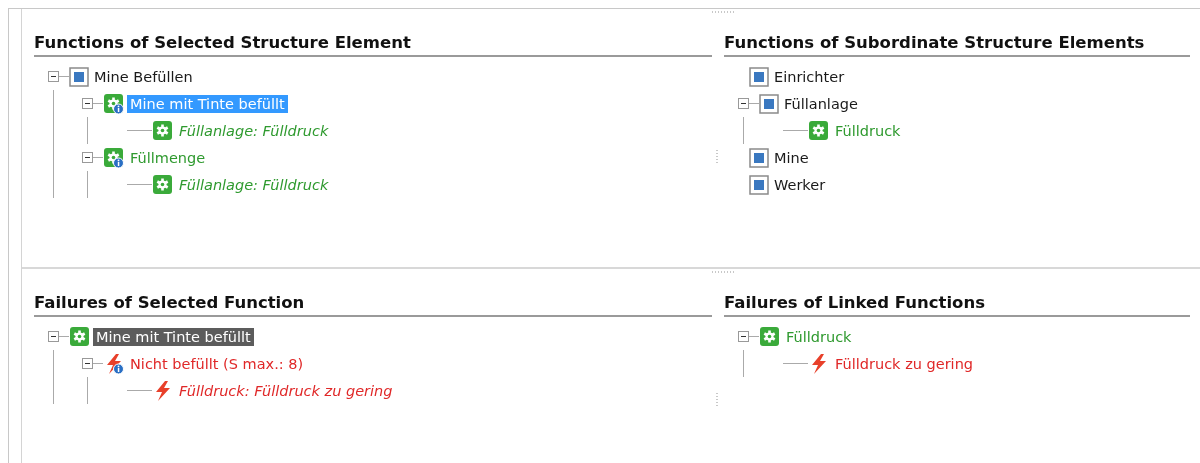 The width and height of the screenshot is (1200, 463). What do you see at coordinates (143, 76) in the screenshot?
I see `element-label: Mine Befüllen` at bounding box center [143, 76].